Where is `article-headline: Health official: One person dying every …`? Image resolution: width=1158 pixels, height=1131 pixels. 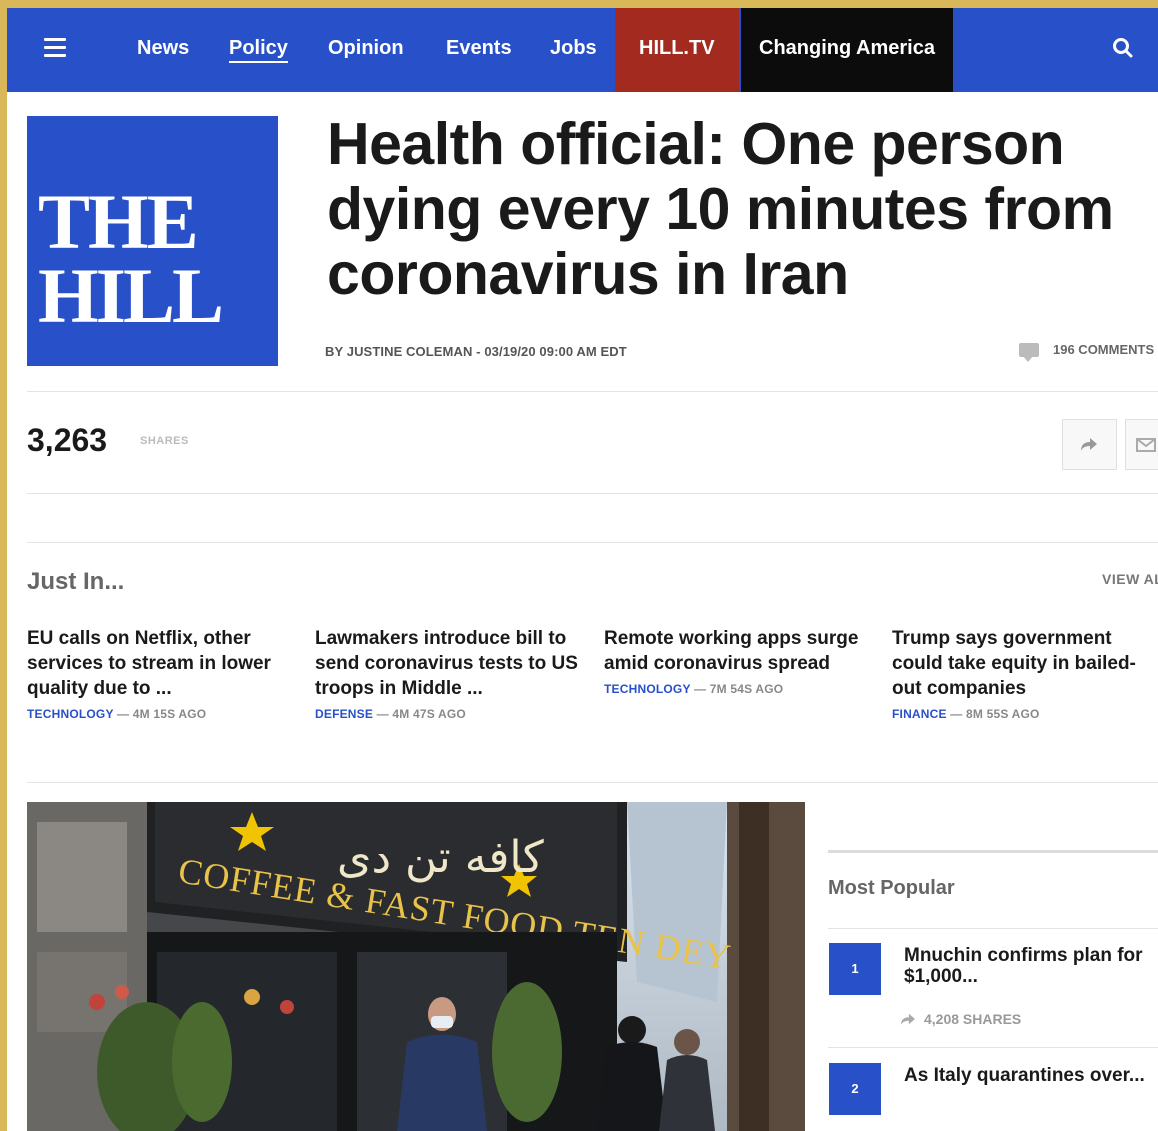
article-headline: Health official: One person dying every … is located at coordinates (720, 209).